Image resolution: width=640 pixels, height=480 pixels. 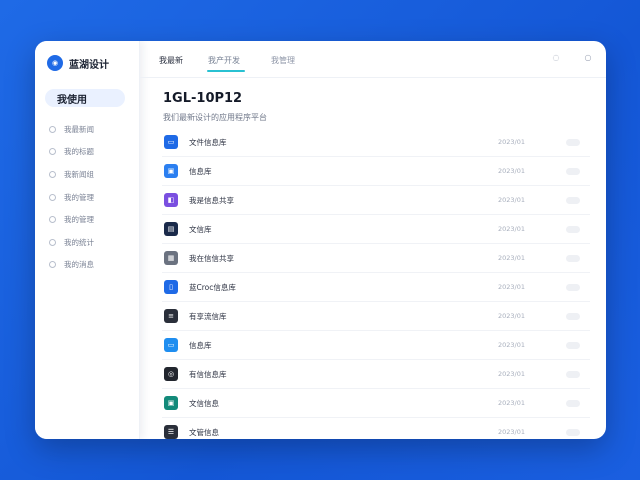 I want to click on sidebar-item-1: 我最新闻, so click(x=71, y=129).